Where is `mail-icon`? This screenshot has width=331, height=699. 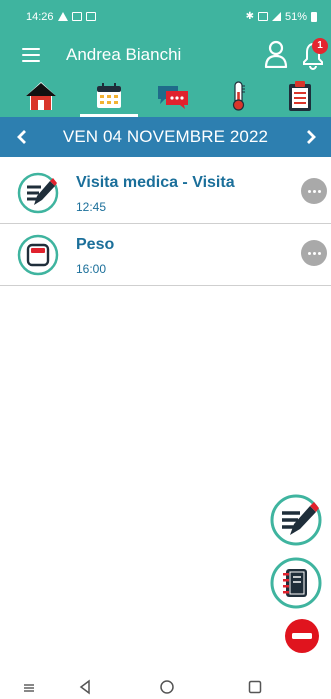
mail-icon is located at coordinates (76, 16).